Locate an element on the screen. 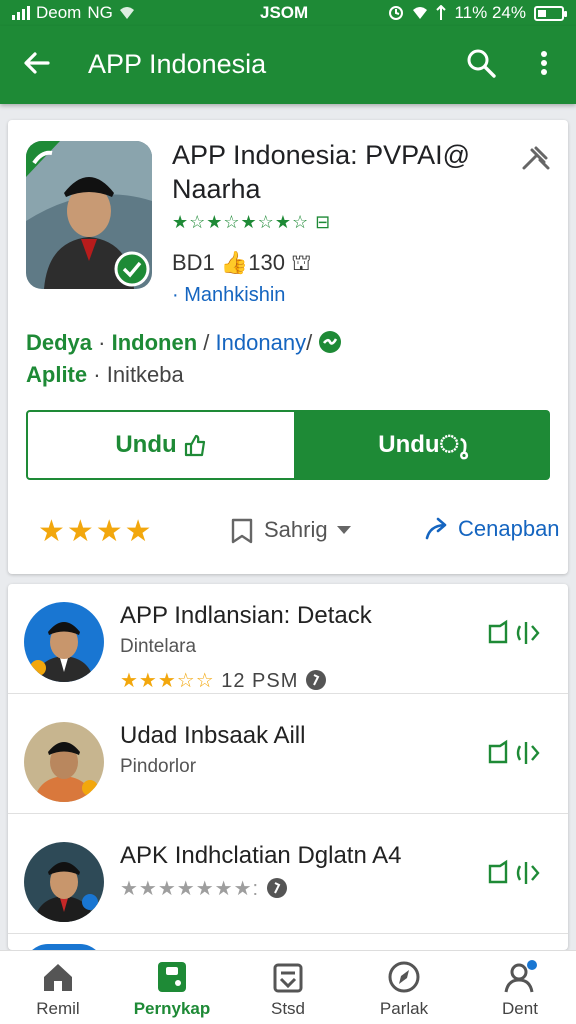  publish-link: Cenapban is located at coordinates (492, 529).